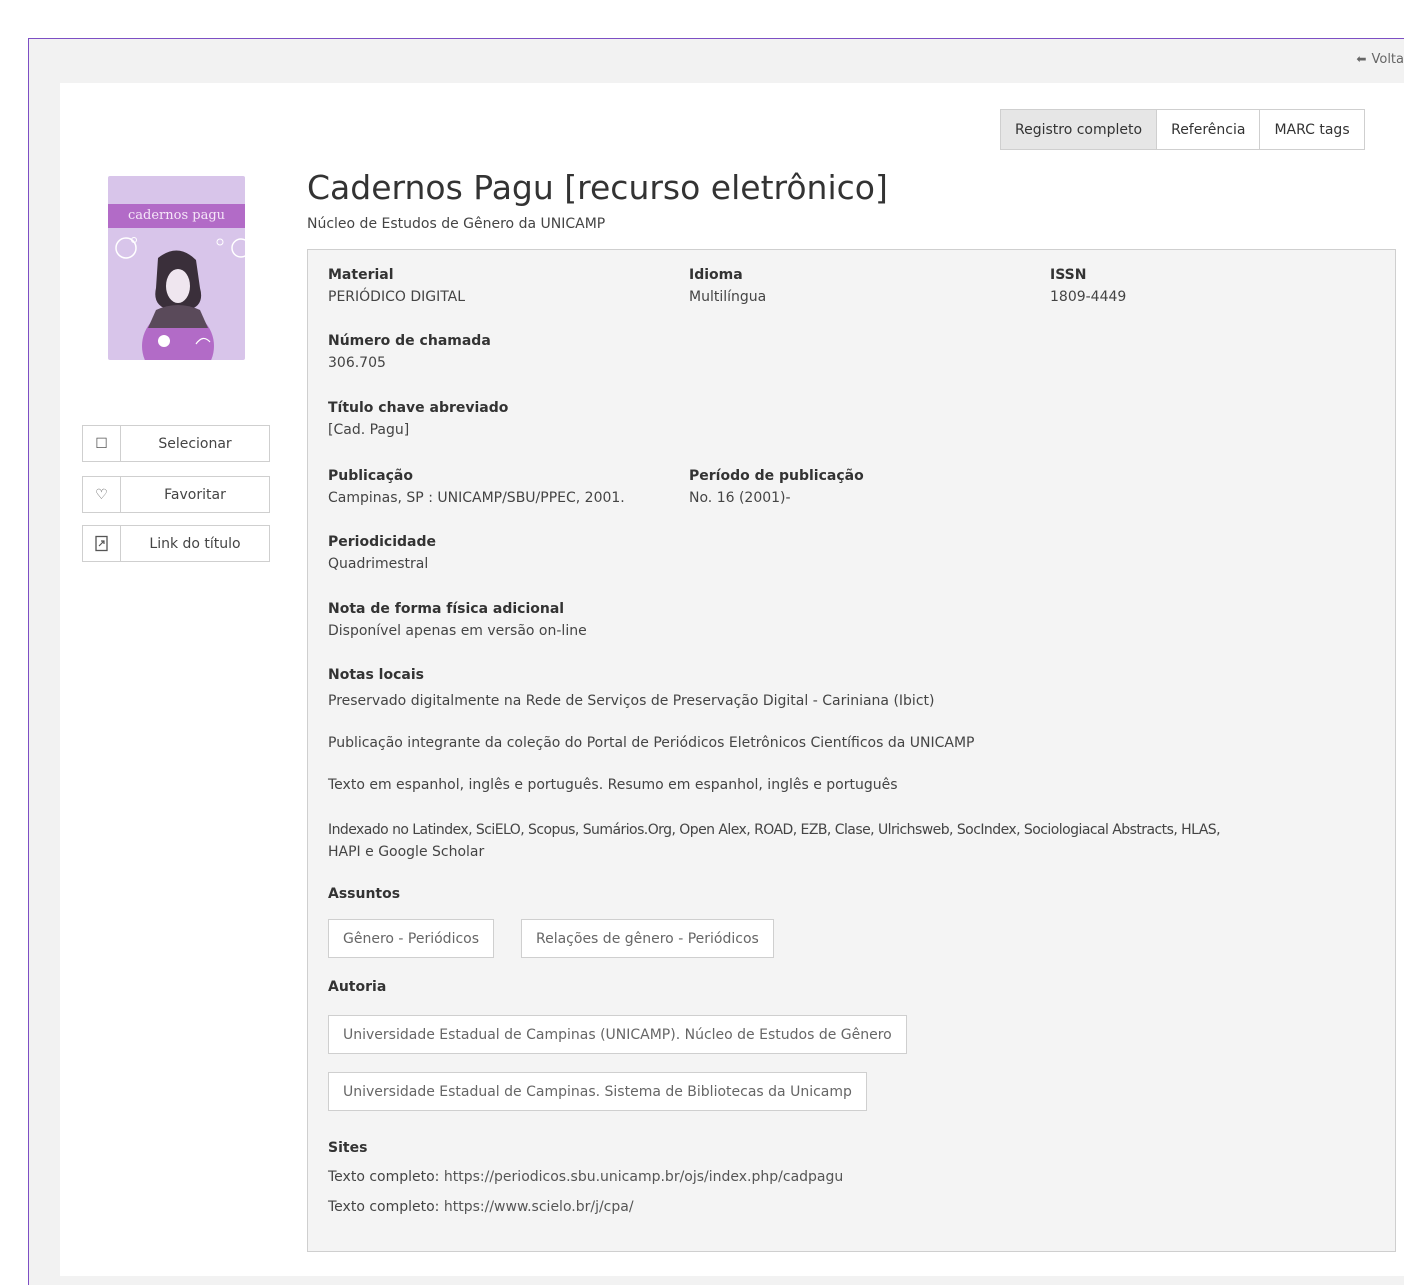  What do you see at coordinates (1068, 275) in the screenshot?
I see `field-label: ISSN` at bounding box center [1068, 275].